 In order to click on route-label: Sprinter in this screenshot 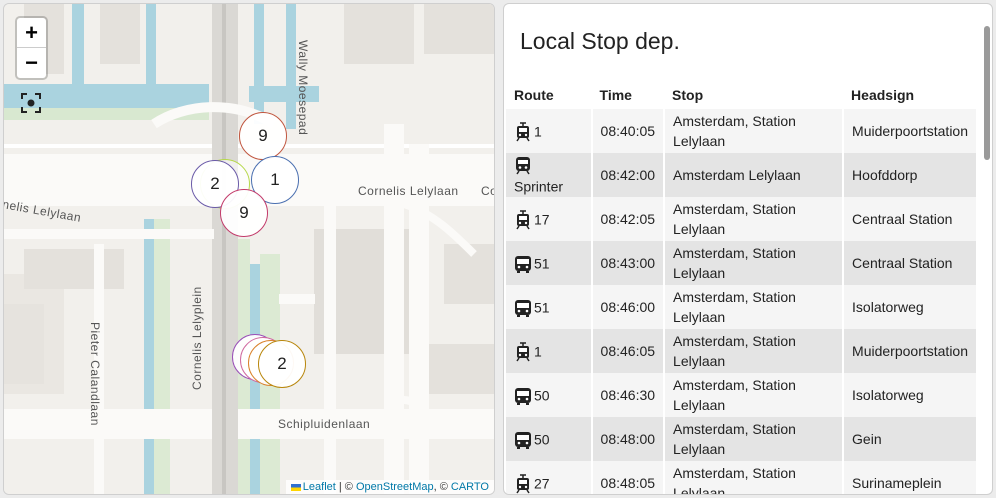, I will do `click(539, 186)`.